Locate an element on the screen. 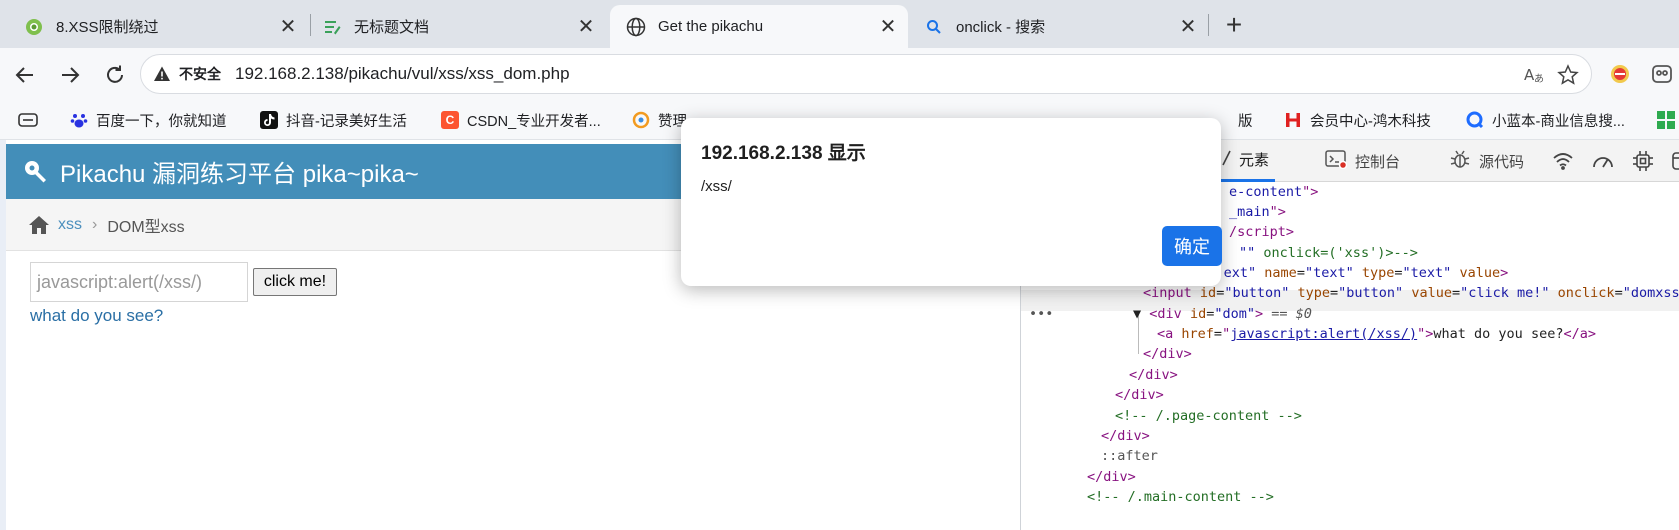  site-title: Pikachu 漏洞练习平台 pika~pika~ is located at coordinates (239, 171).